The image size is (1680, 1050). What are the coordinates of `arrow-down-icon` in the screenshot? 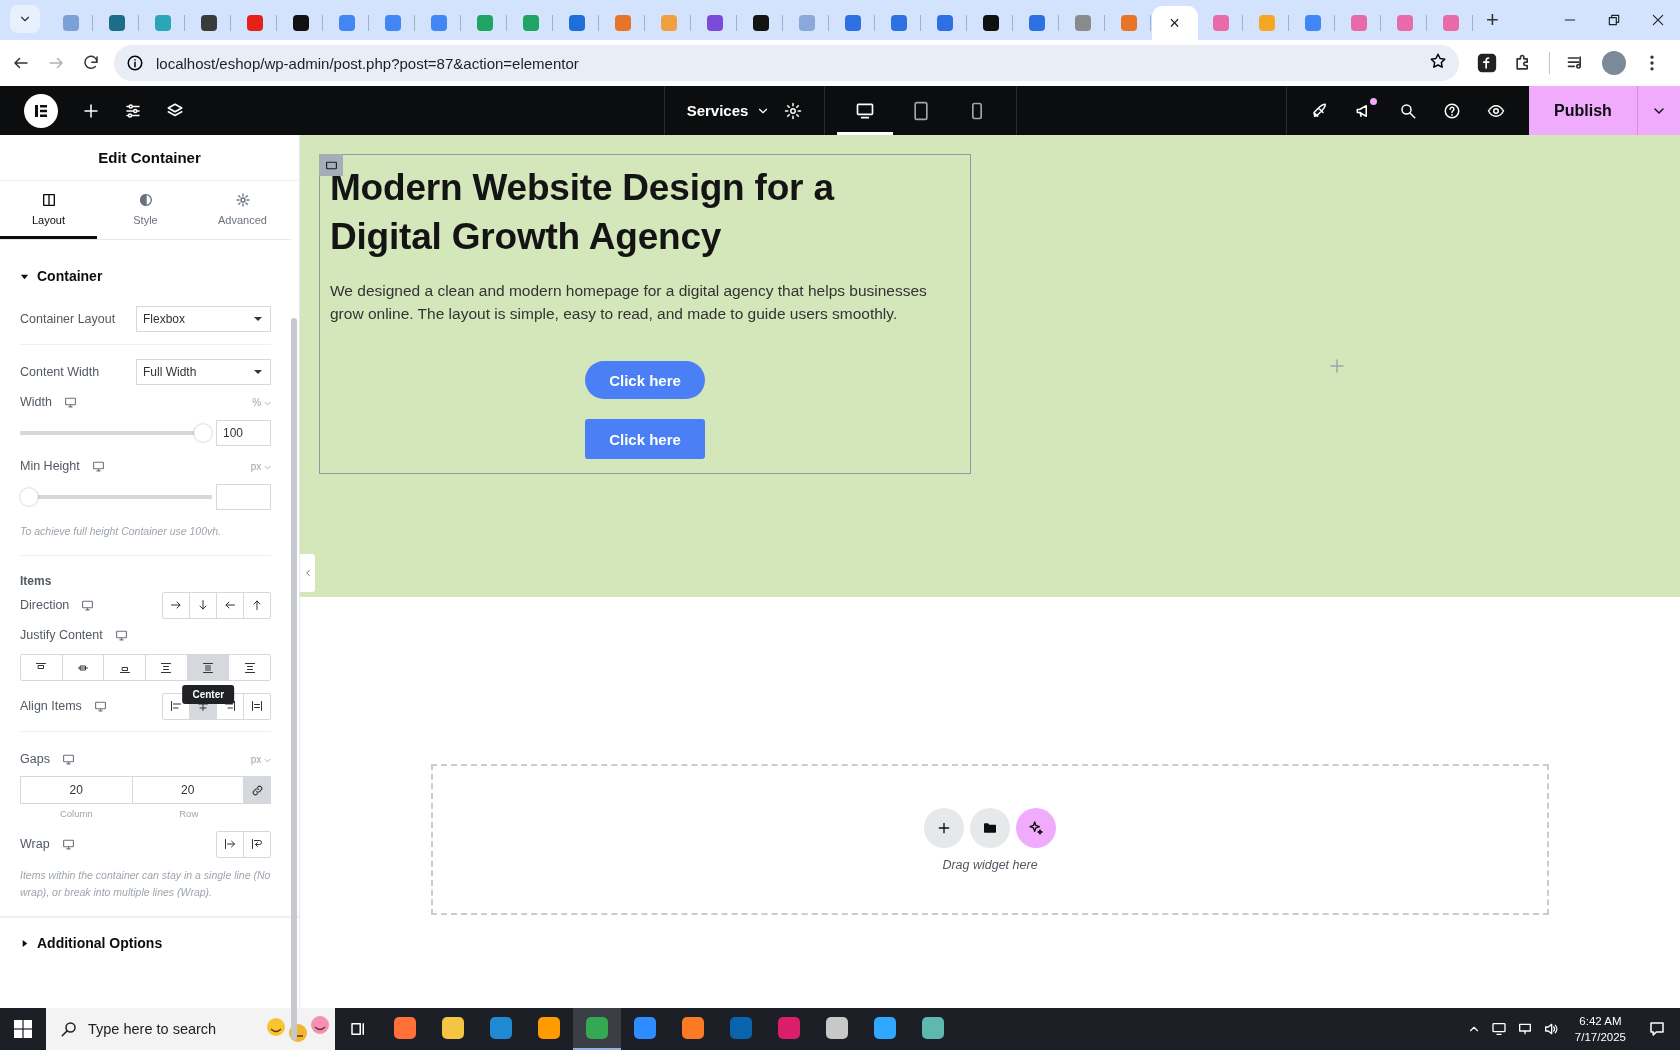 It's located at (203, 605).